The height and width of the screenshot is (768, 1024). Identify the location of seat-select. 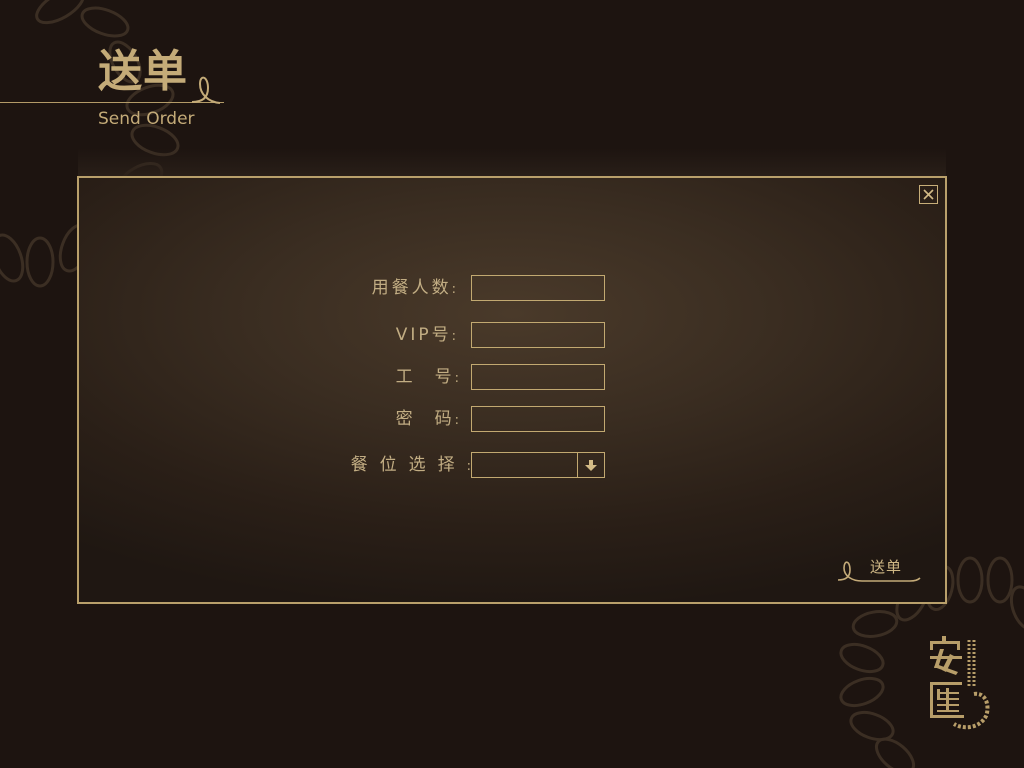
(538, 465).